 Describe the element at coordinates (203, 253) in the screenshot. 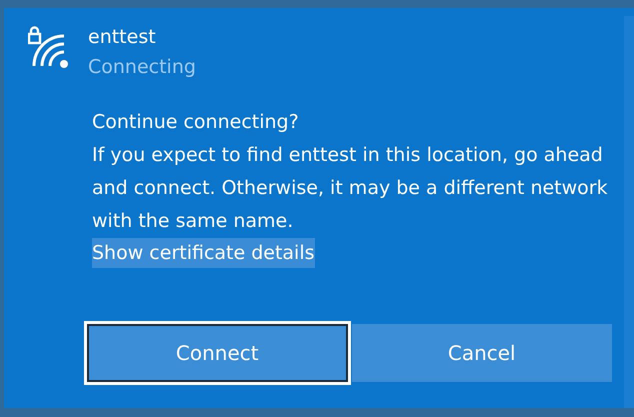

I see `certificate-link: Show certificate details` at that location.